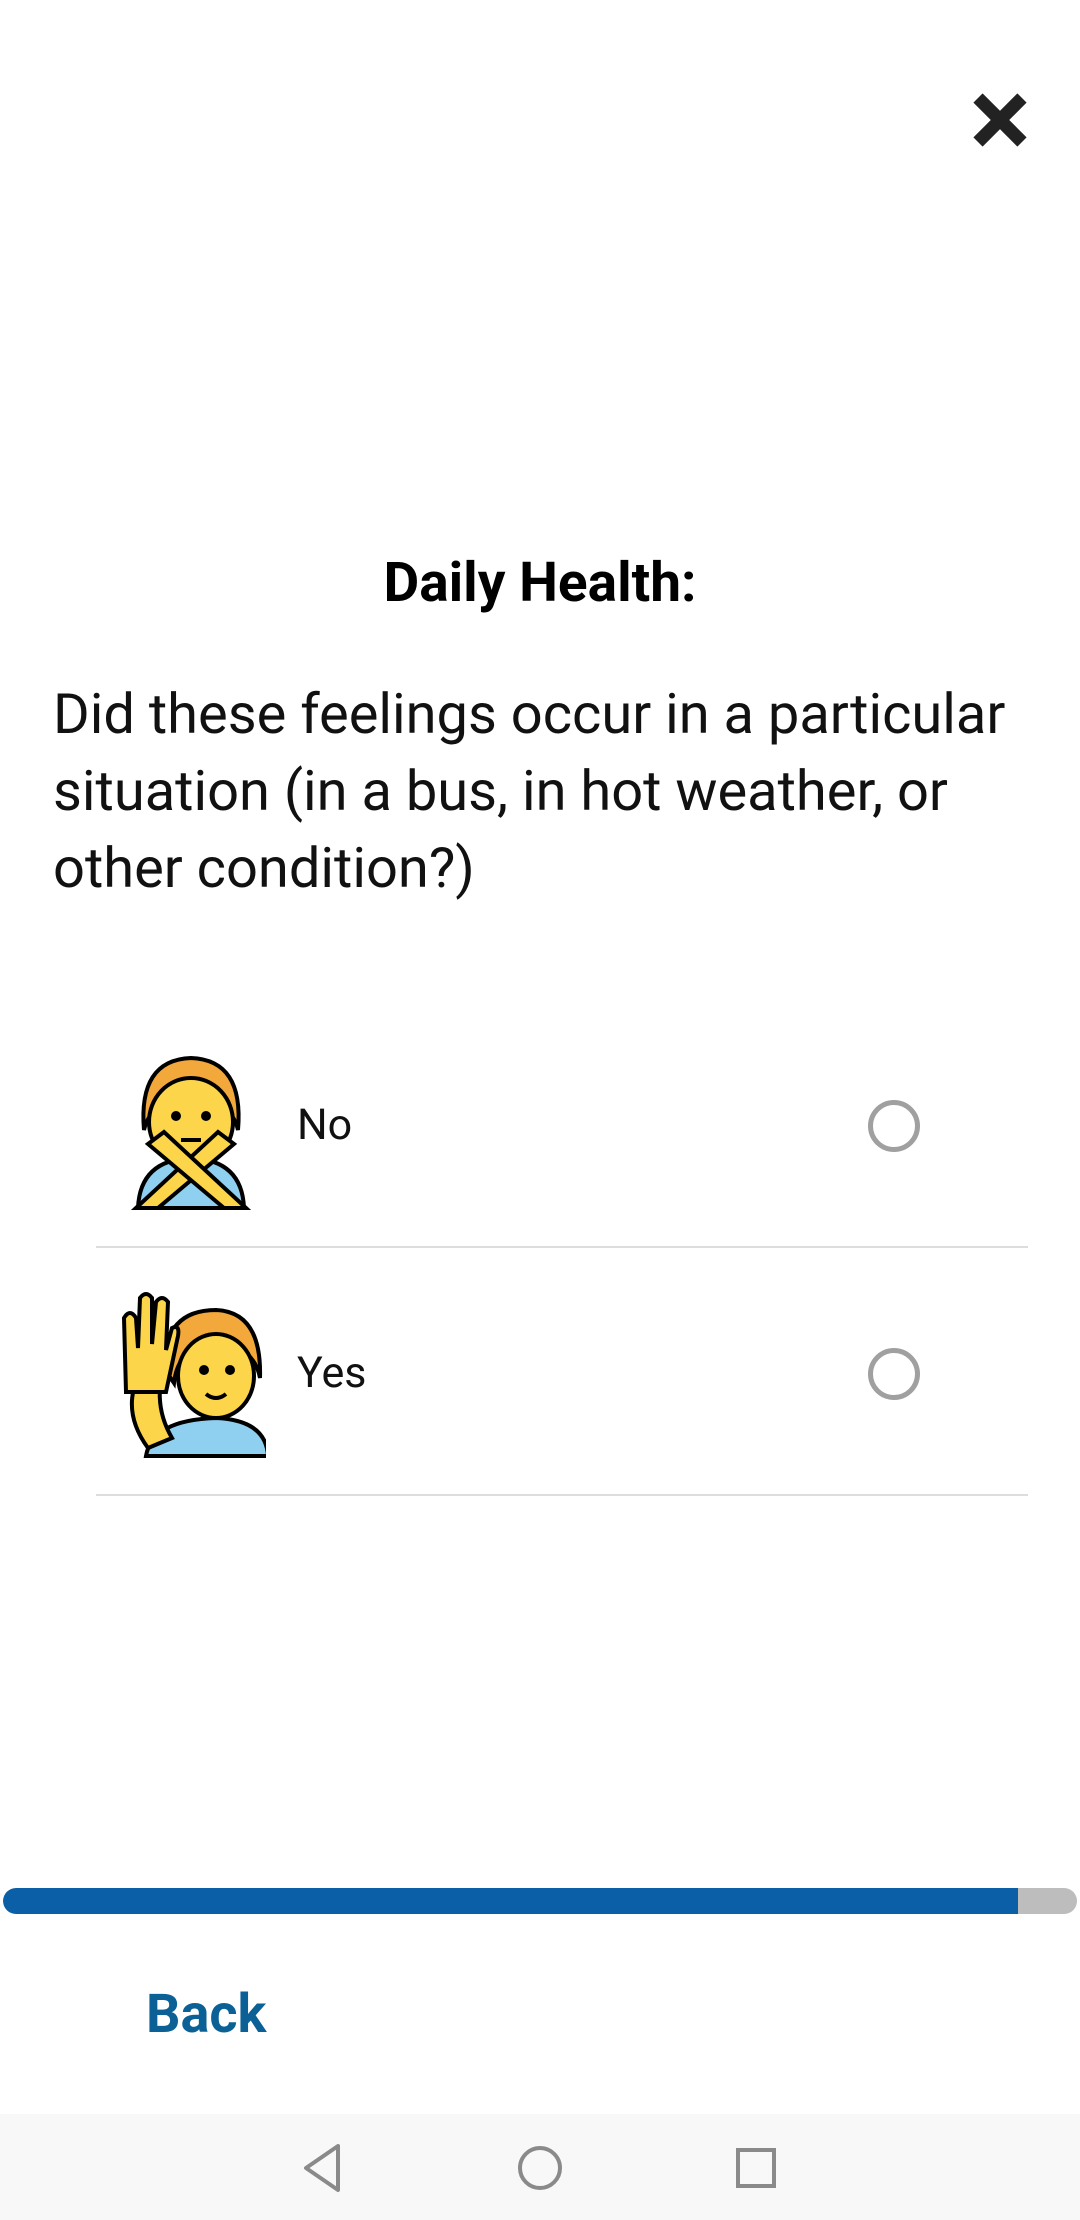 The image size is (1080, 2220). What do you see at coordinates (332, 1373) in the screenshot?
I see `option-label: Yes` at bounding box center [332, 1373].